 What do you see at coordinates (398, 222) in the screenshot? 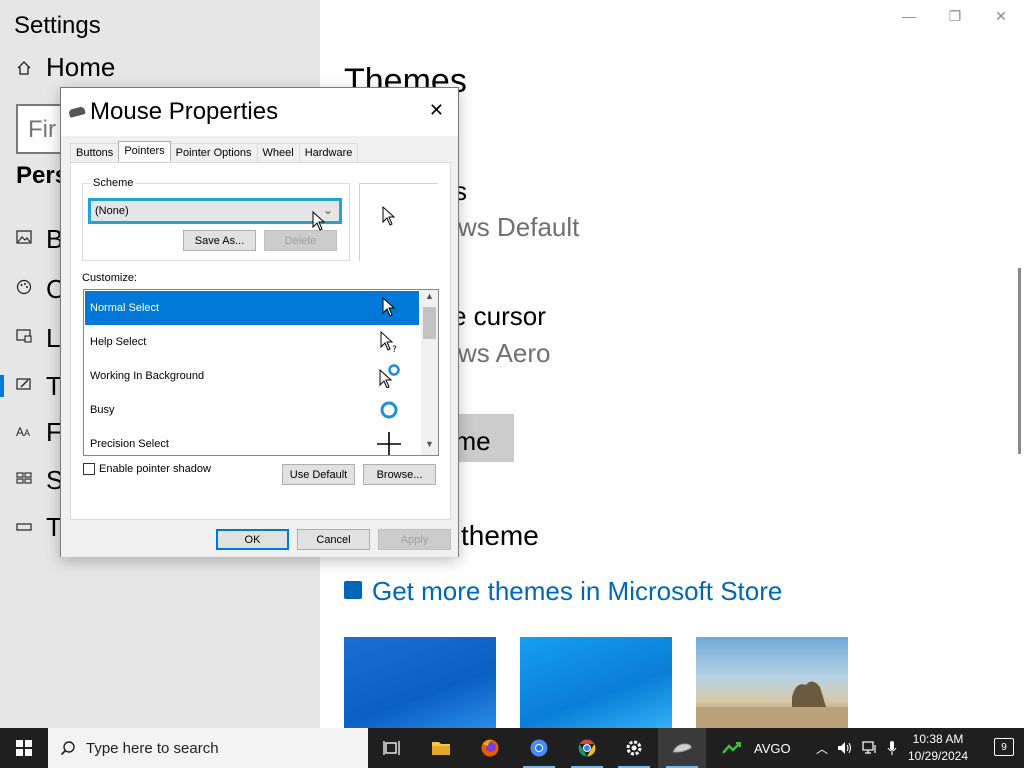
I see `cursor-preview` at bounding box center [398, 222].